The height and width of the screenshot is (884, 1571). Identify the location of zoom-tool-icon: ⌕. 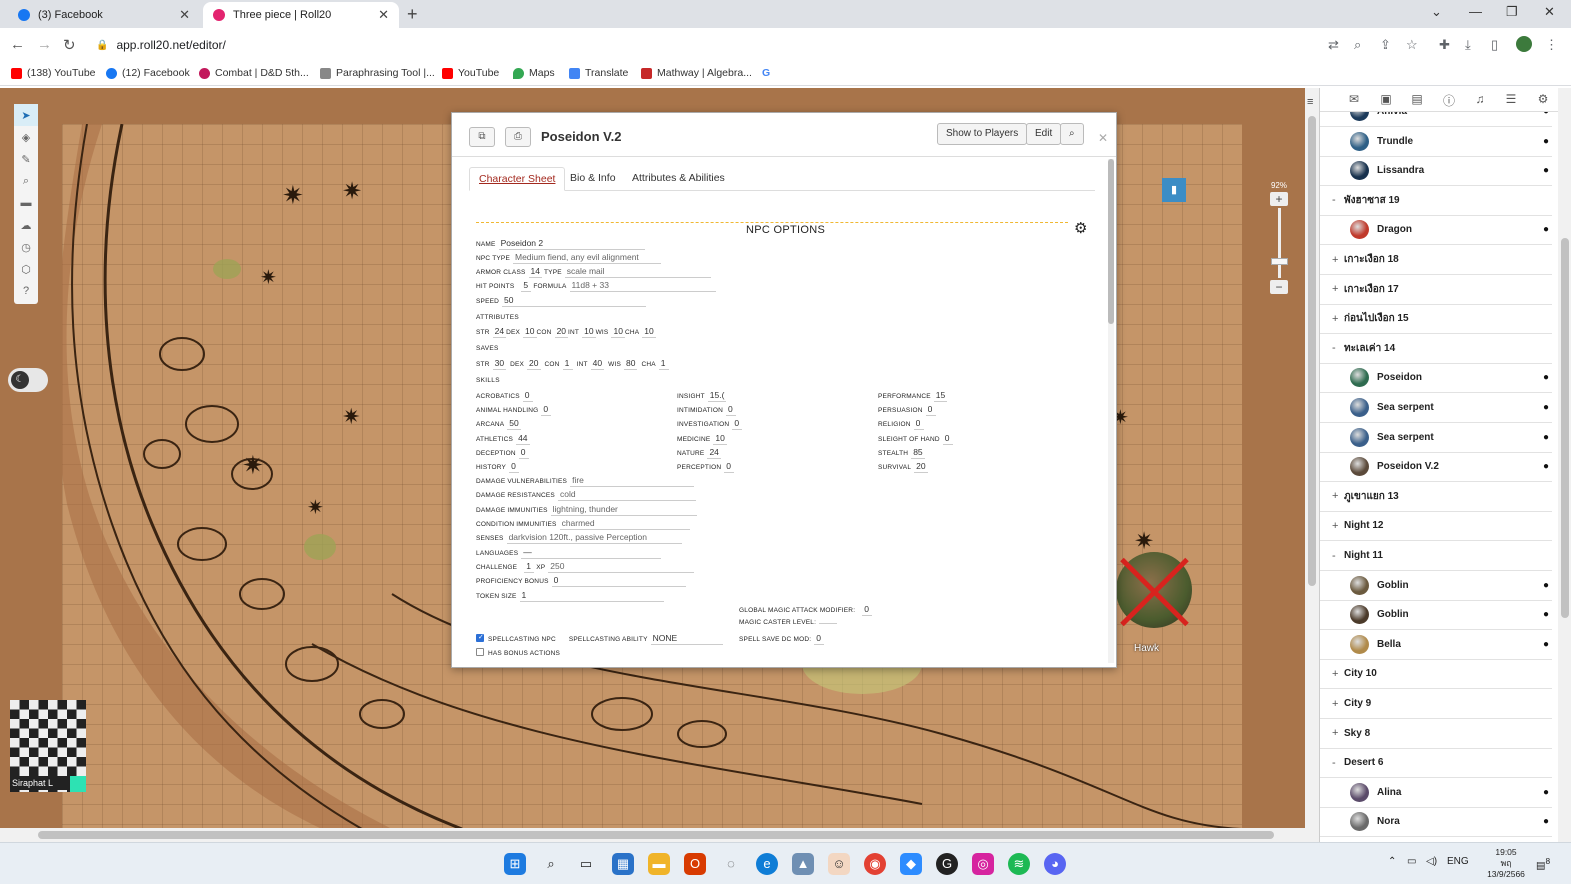
(26, 181).